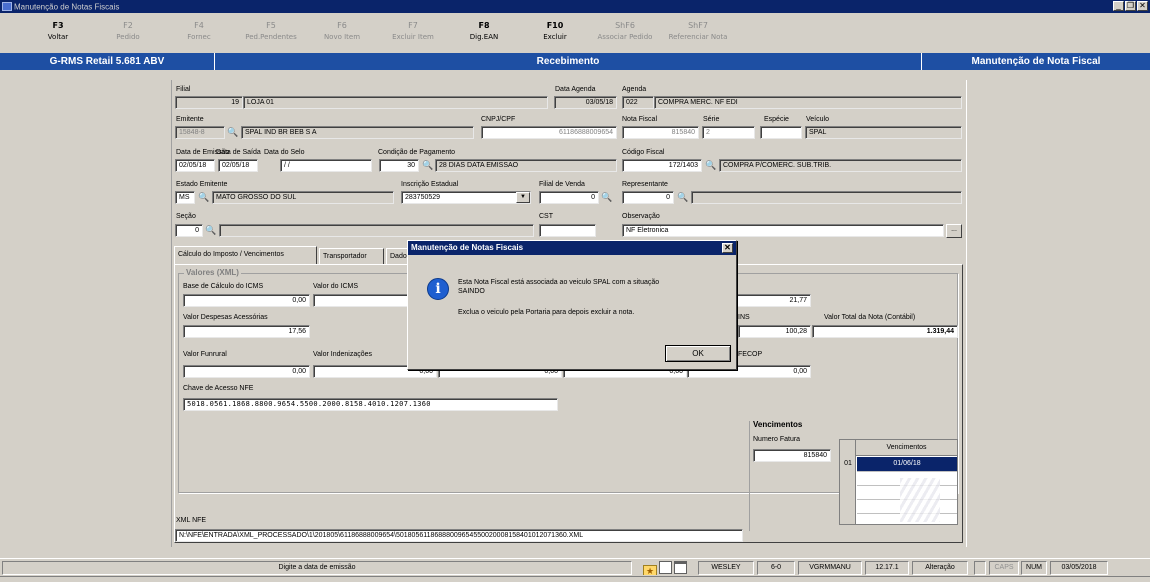 The height and width of the screenshot is (582, 1150). Describe the element at coordinates (484, 31) in the screenshot. I see `fkey-f8-dig-ean: F8 Dig.EAN` at that location.